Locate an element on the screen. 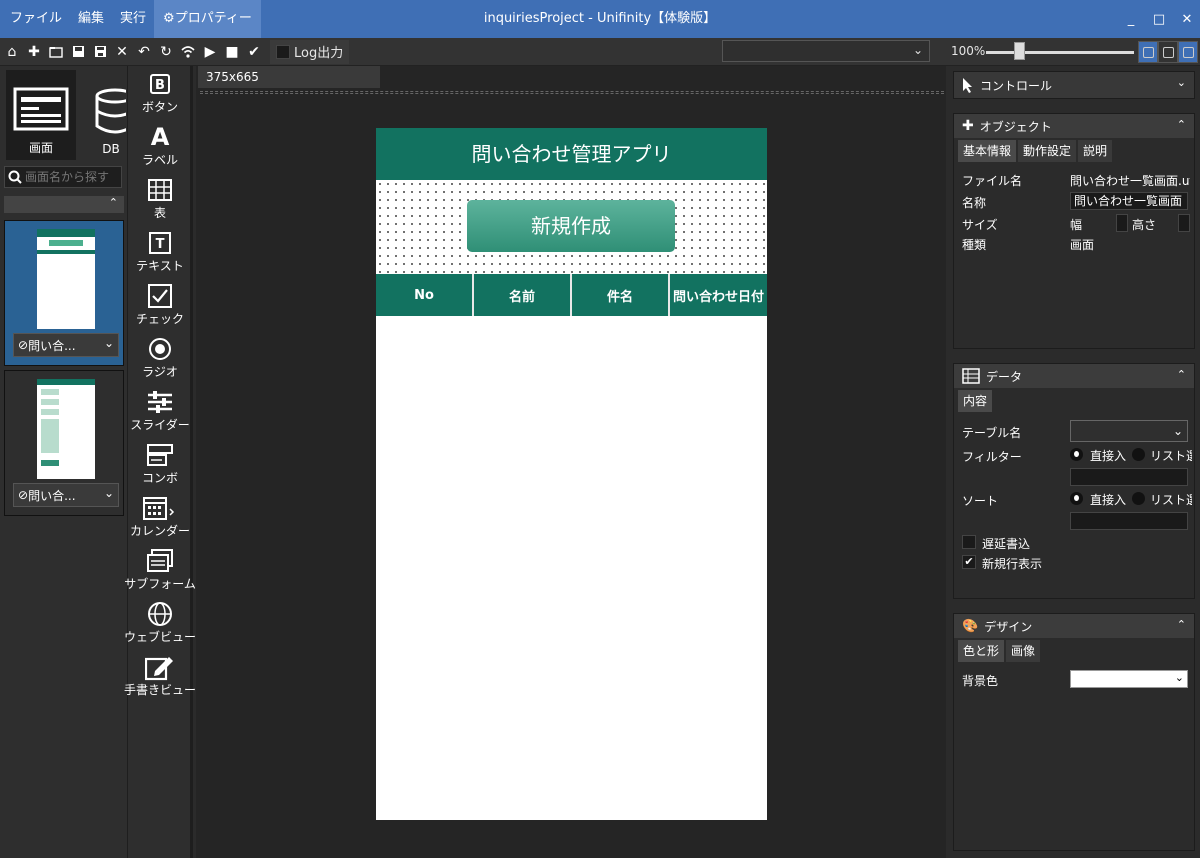 This screenshot has width=1200, height=858. view-split-button is located at coordinates (1168, 52).